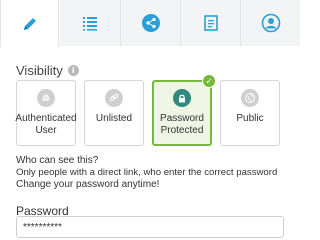 The image size is (320, 240). I want to click on link-icon, so click(114, 98).